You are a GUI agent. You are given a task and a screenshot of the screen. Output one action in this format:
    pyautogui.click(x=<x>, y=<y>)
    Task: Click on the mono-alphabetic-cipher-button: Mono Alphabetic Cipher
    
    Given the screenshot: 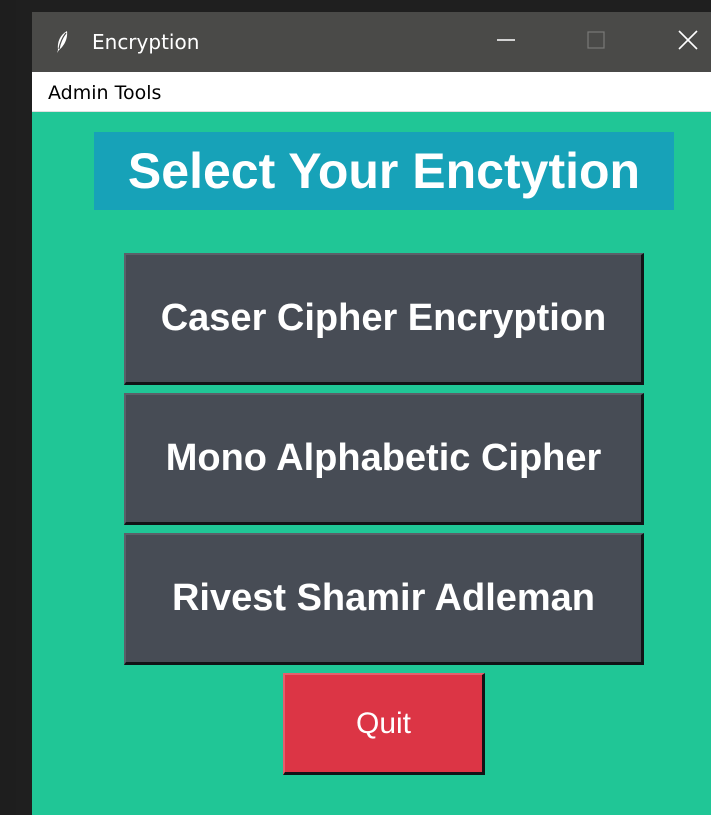 What is the action you would take?
    pyautogui.click(x=384, y=459)
    